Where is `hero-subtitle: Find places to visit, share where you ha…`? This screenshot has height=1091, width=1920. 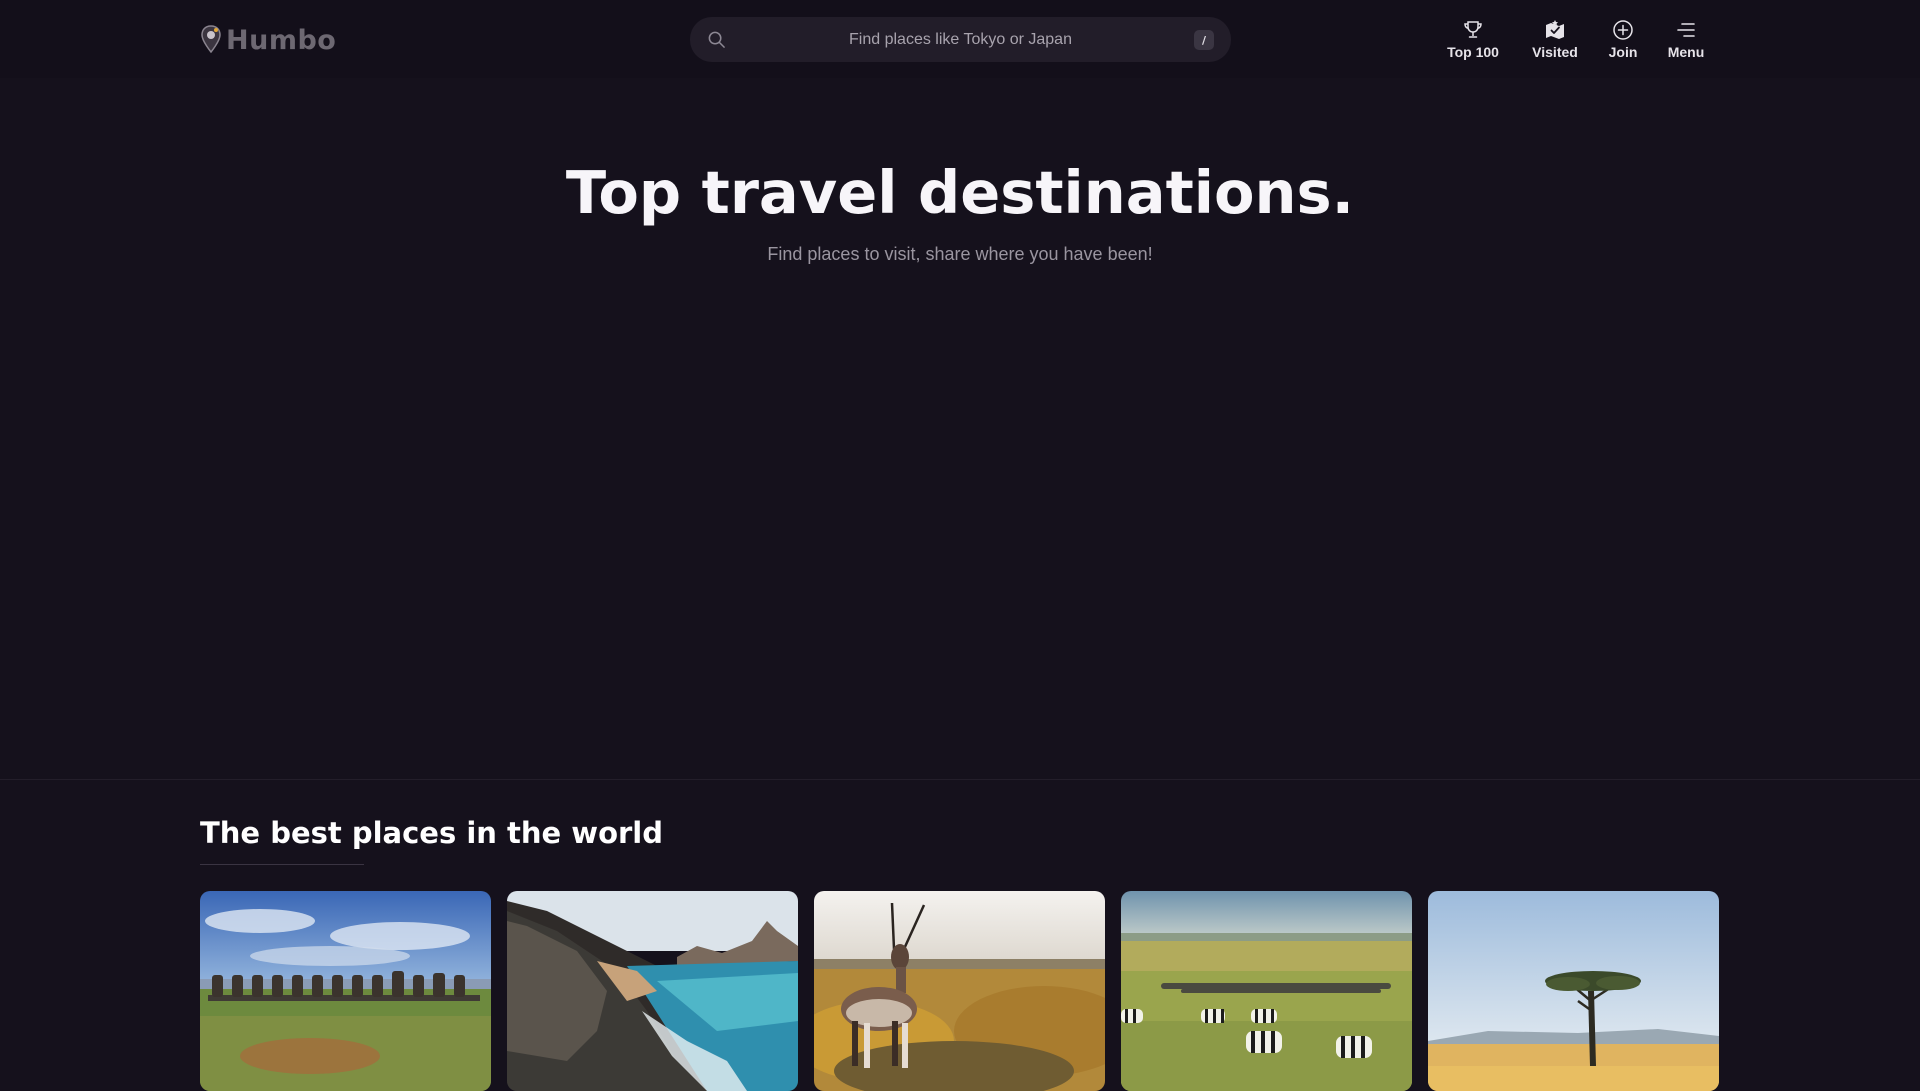 hero-subtitle: Find places to visit, share where you ha… is located at coordinates (960, 254).